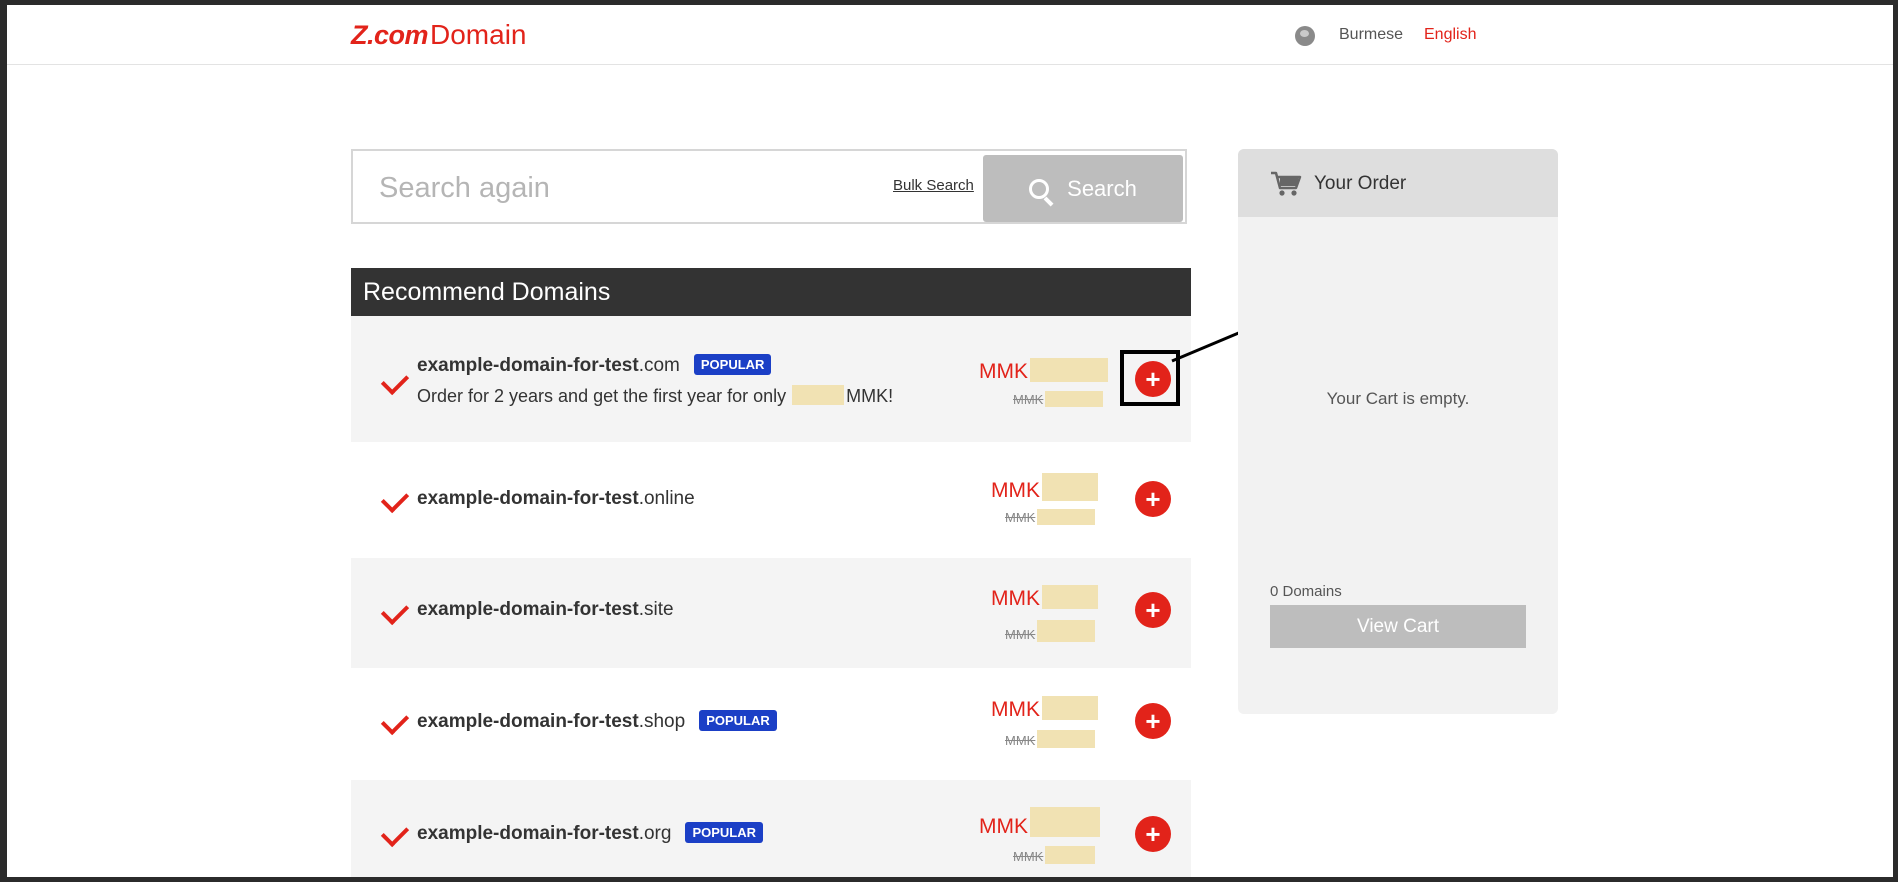 The image size is (1898, 882). What do you see at coordinates (478, 34) in the screenshot?
I see `logo-product: Domain` at bounding box center [478, 34].